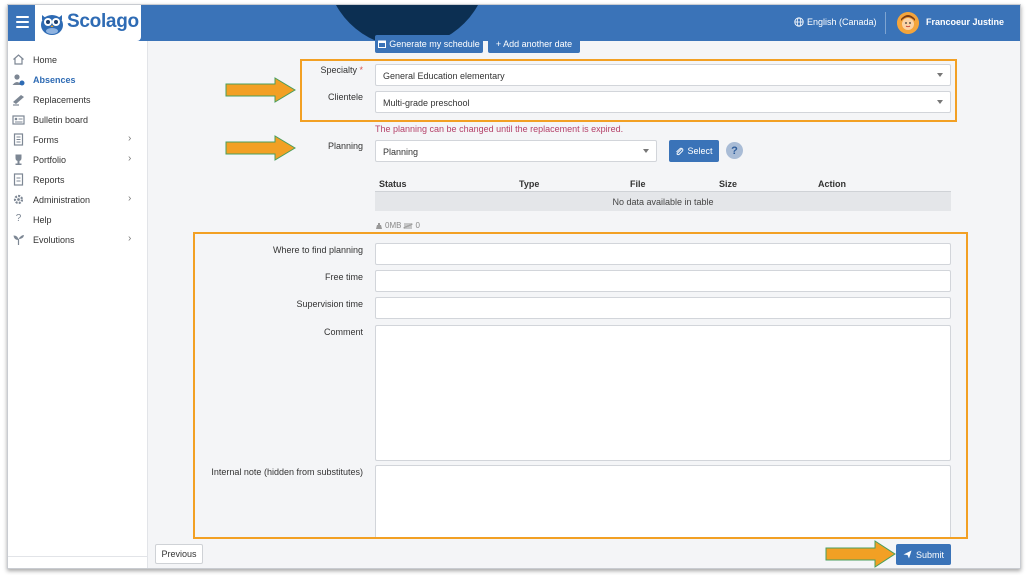 The image size is (1028, 575). What do you see at coordinates (18, 139) in the screenshot?
I see `forms-icon` at bounding box center [18, 139].